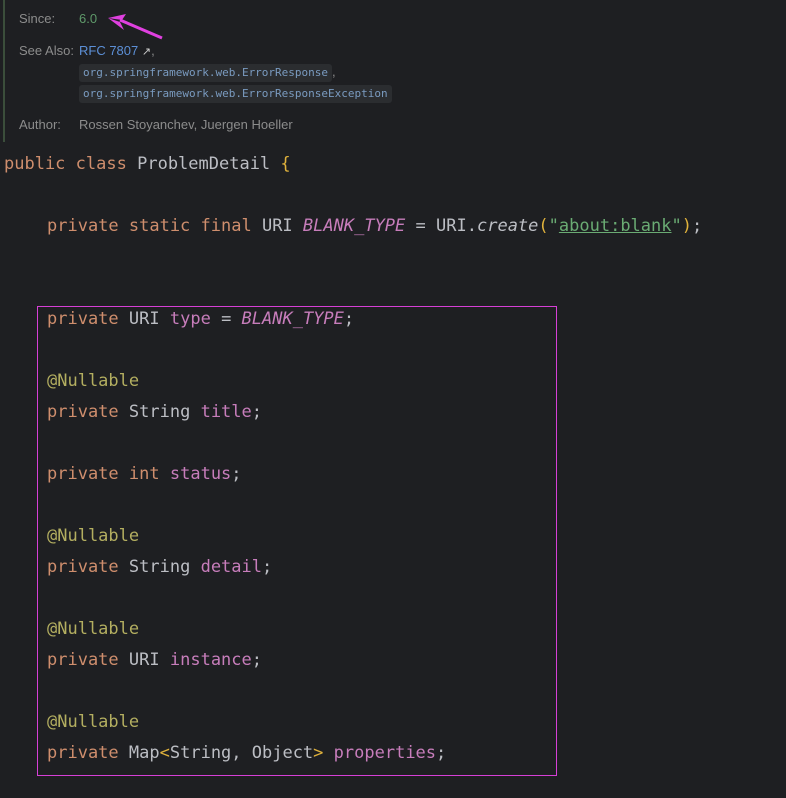  I want to click on about-blank-link: about:blank, so click(615, 226).